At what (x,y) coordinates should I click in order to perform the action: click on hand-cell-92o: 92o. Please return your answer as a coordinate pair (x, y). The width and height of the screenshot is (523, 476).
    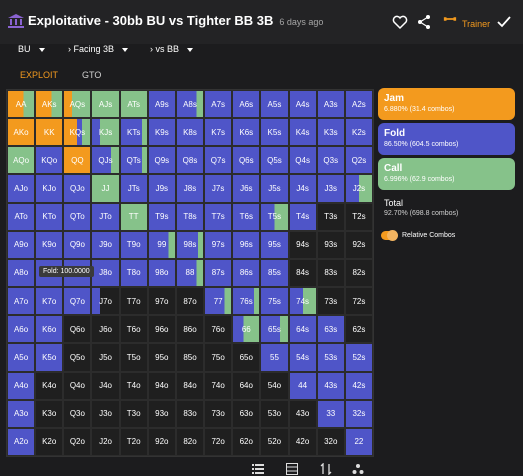
    Looking at the image, I should click on (161, 441).